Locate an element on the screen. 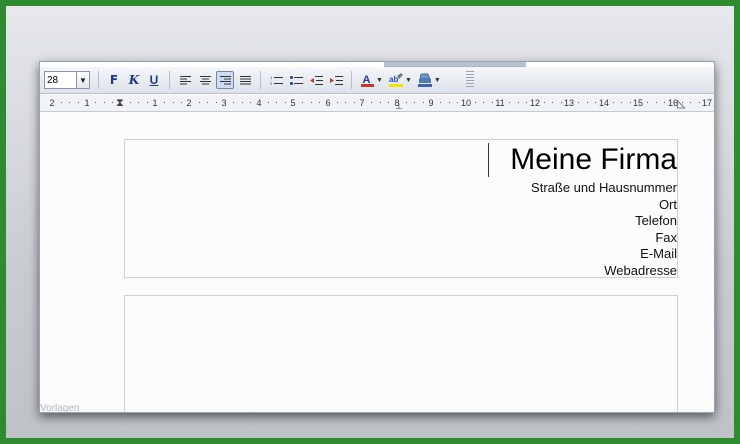 This screenshot has width=740, height=444. decrease-indent-button is located at coordinates (316, 80).